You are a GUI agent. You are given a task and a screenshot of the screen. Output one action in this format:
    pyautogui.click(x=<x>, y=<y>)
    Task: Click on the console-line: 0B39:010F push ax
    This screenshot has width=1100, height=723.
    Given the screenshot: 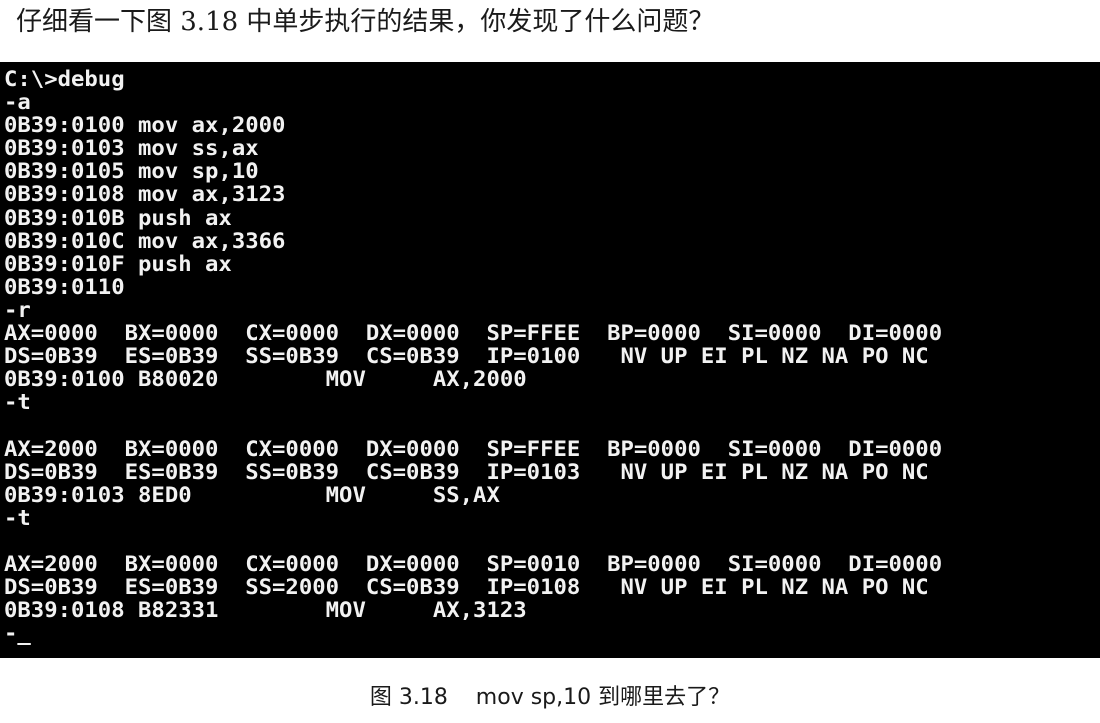 What is the action you would take?
    pyautogui.click(x=118, y=263)
    